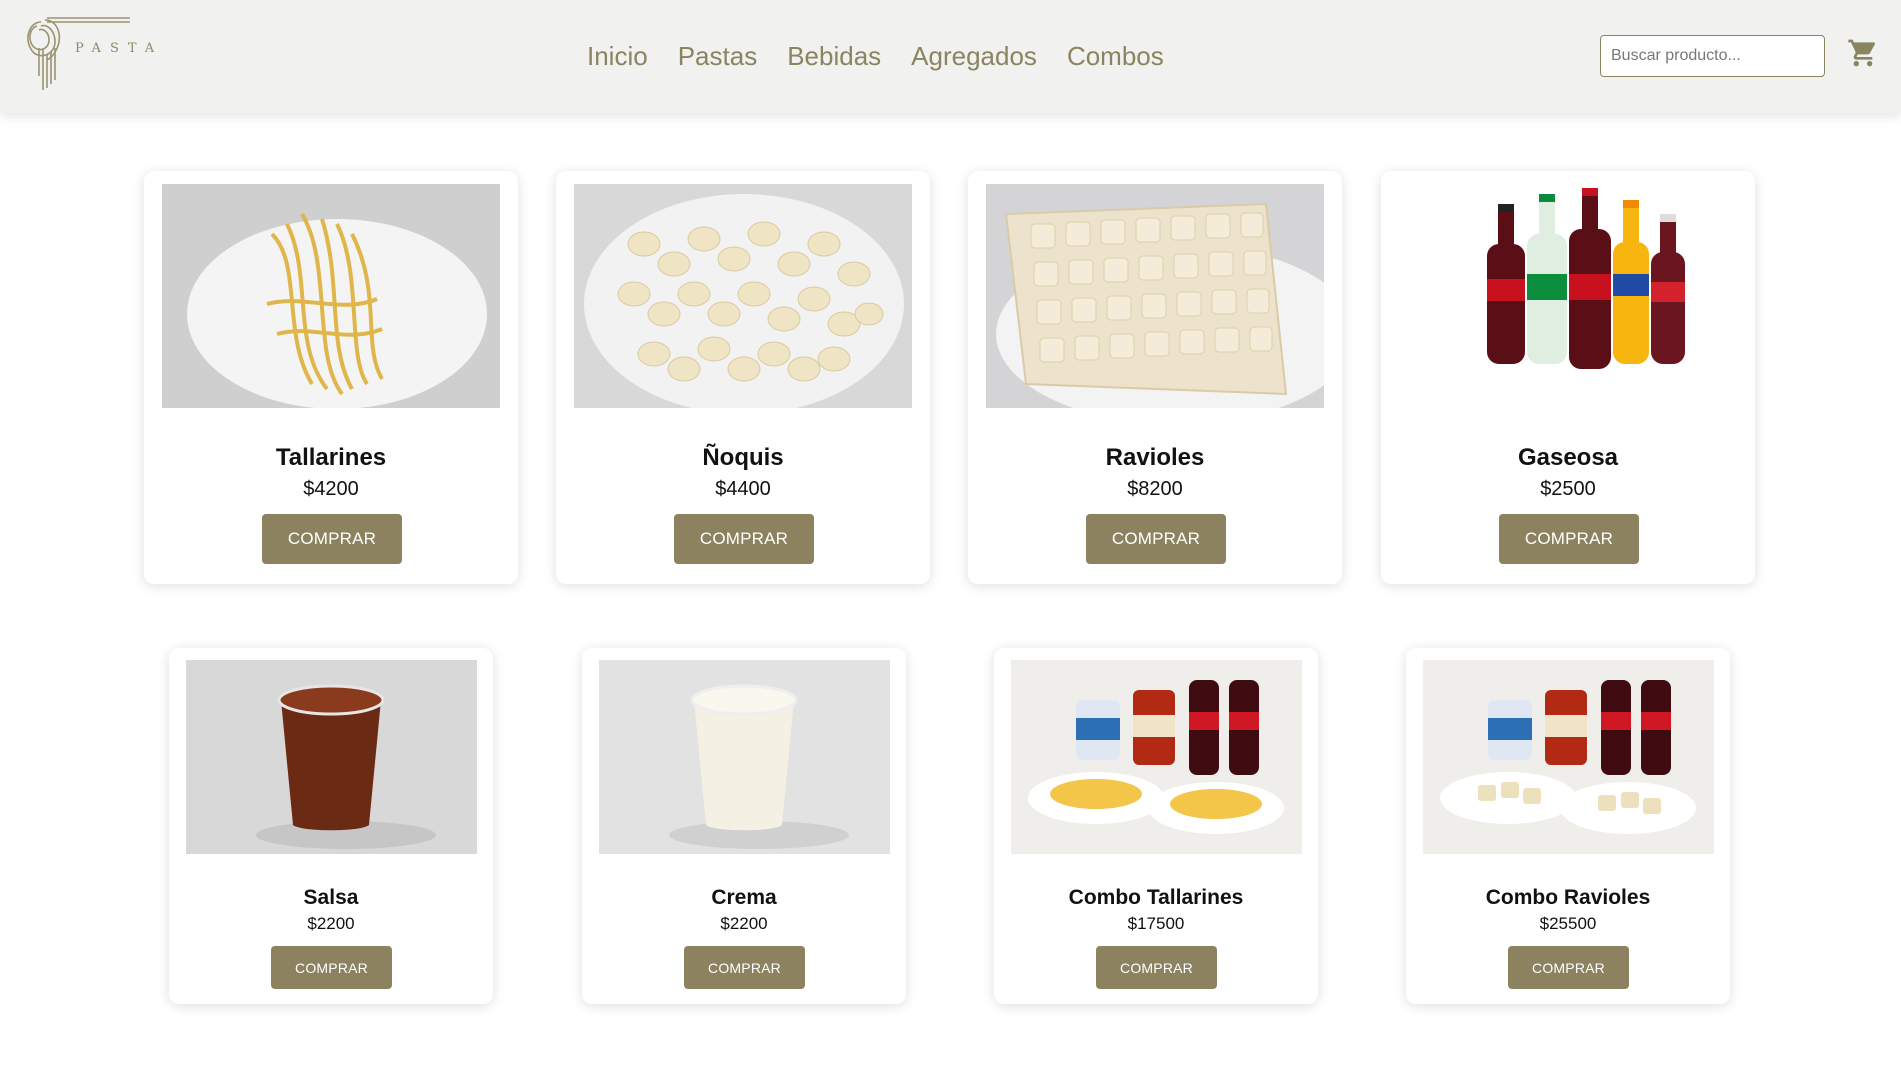  I want to click on product-card-noquis: Ñoquis $4400 COMPRAR, so click(743, 377).